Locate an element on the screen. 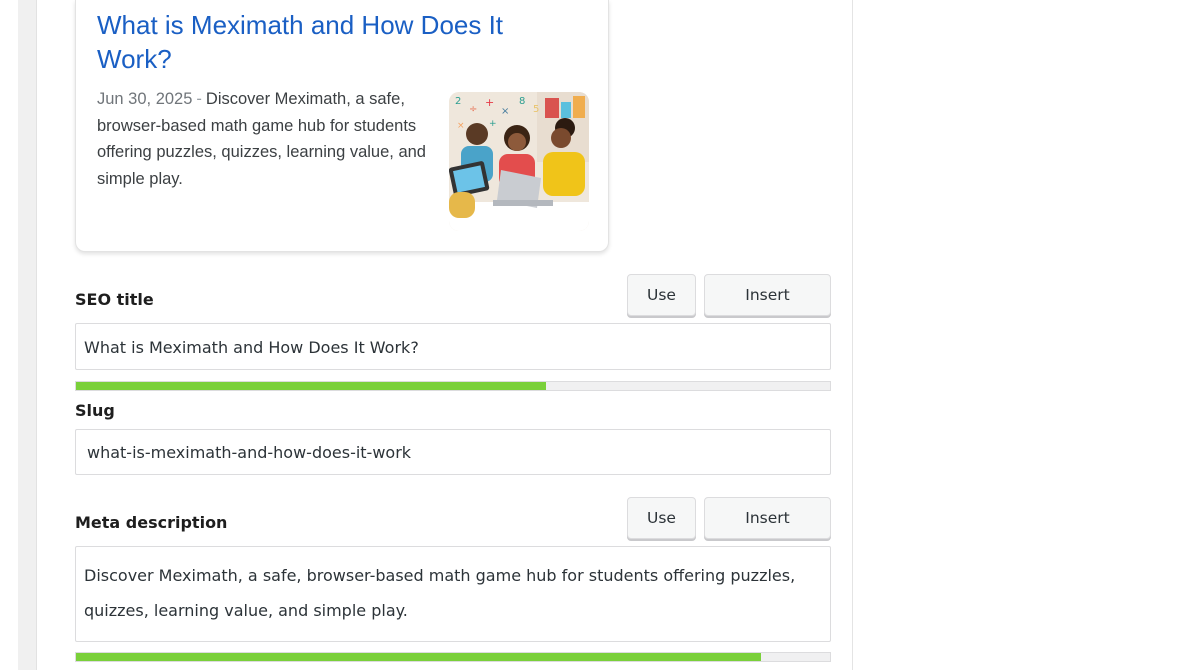 The width and height of the screenshot is (1200, 670). meta-description-label: Meta description is located at coordinates (151, 522).